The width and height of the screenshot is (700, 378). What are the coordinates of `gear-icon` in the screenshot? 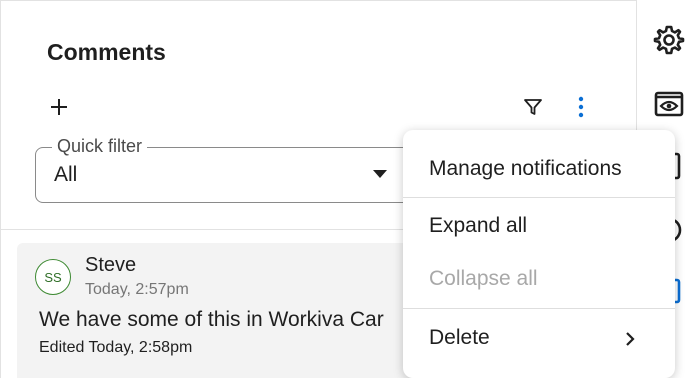 It's located at (669, 40).